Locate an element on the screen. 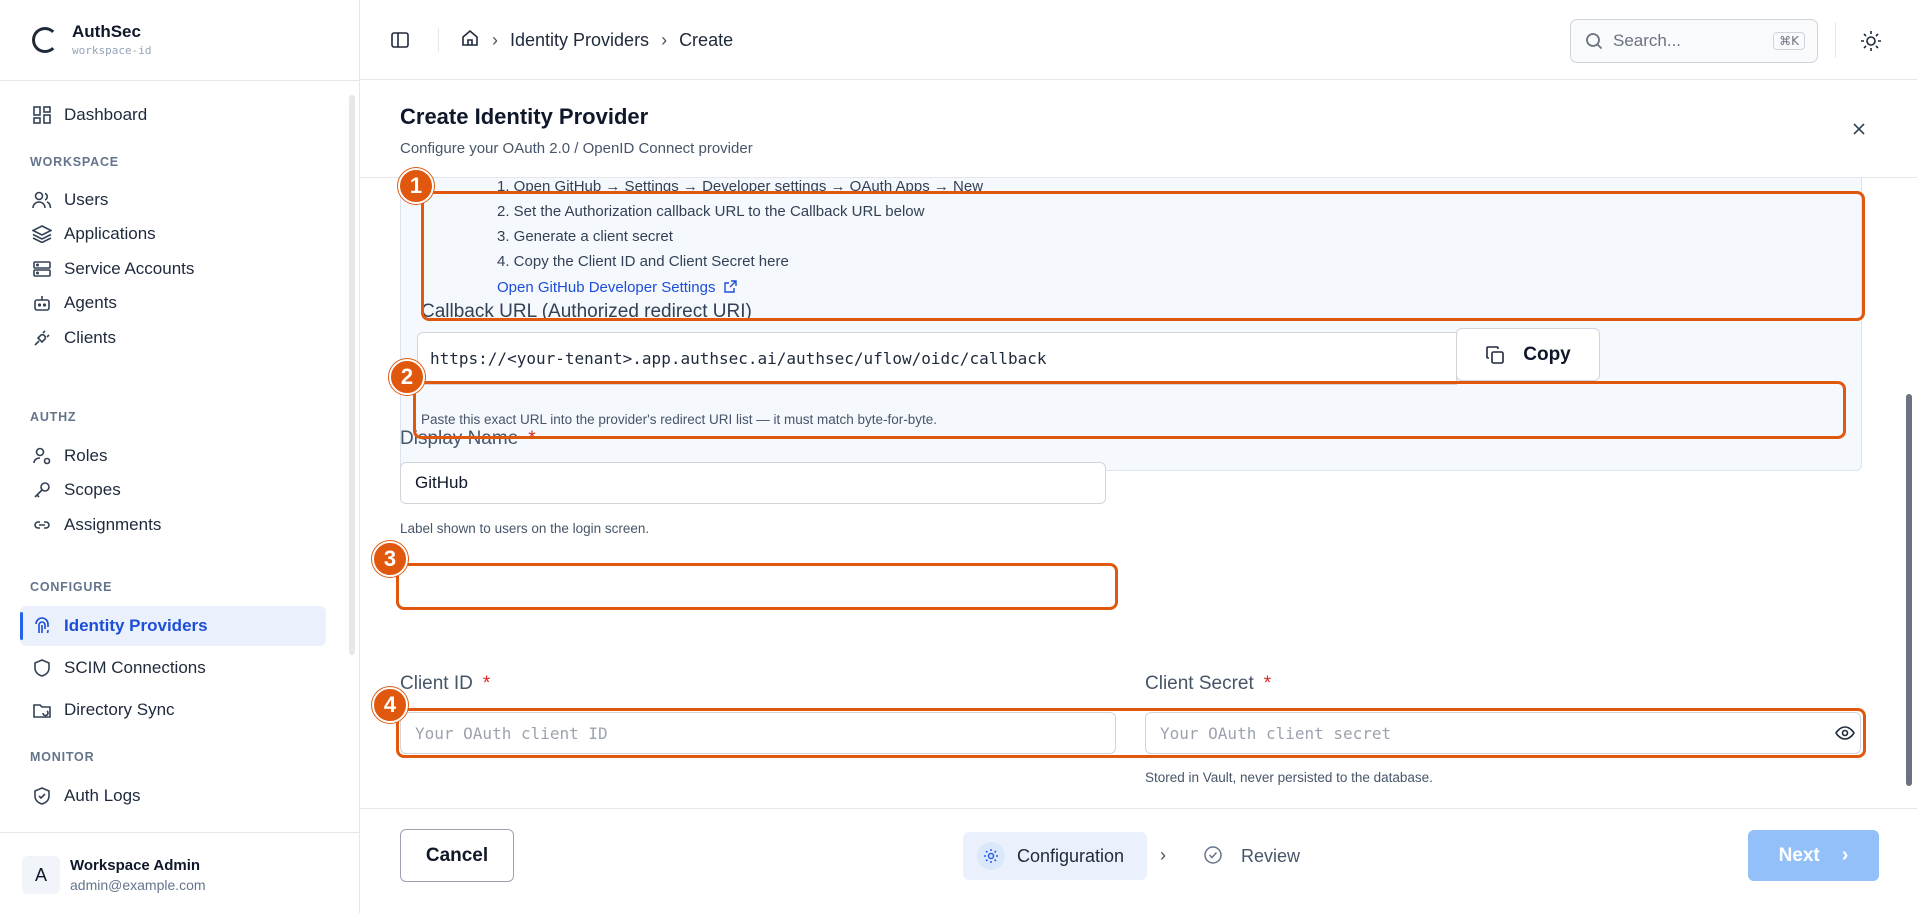 The width and height of the screenshot is (1917, 913). label-text: Display Name is located at coordinates (459, 438).